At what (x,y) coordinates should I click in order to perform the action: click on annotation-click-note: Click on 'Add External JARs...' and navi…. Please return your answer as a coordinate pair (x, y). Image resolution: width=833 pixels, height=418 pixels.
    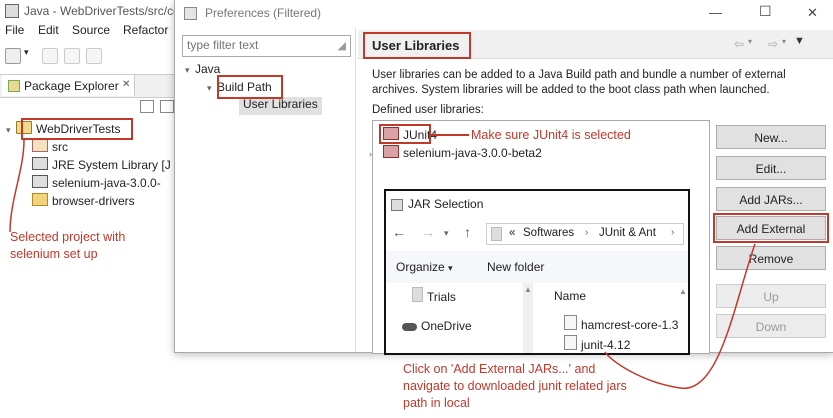
    Looking at the image, I should click on (515, 386).